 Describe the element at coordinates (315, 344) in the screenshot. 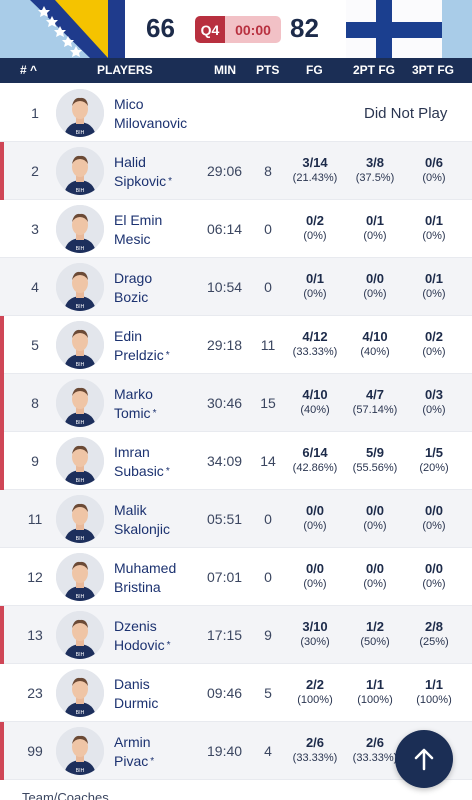

I see `fg-cell: 4/12 (33.33%)` at that location.